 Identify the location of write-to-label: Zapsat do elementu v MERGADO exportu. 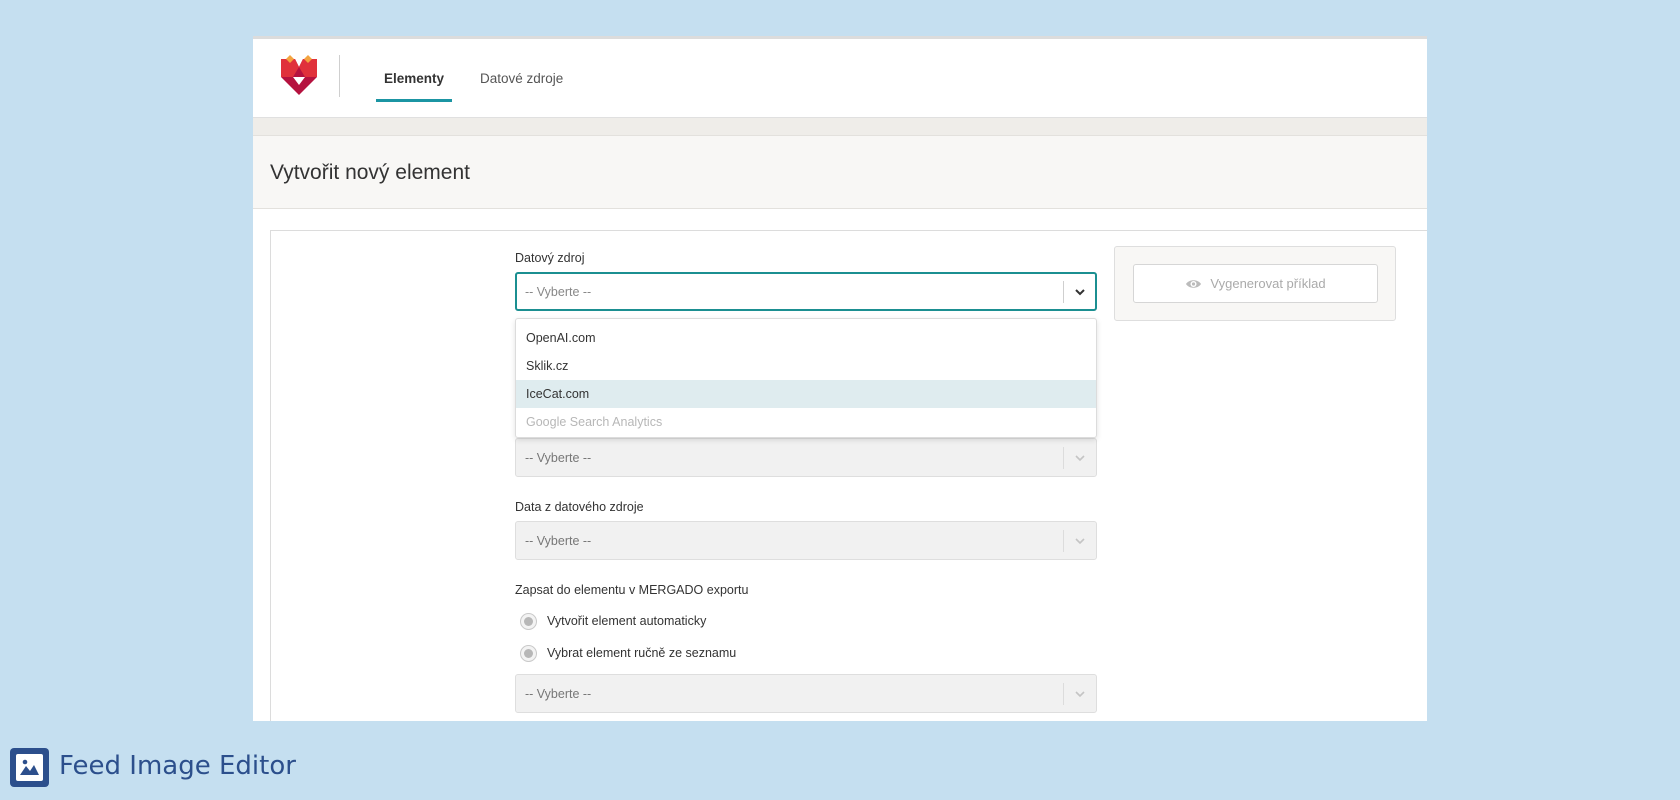
(632, 590).